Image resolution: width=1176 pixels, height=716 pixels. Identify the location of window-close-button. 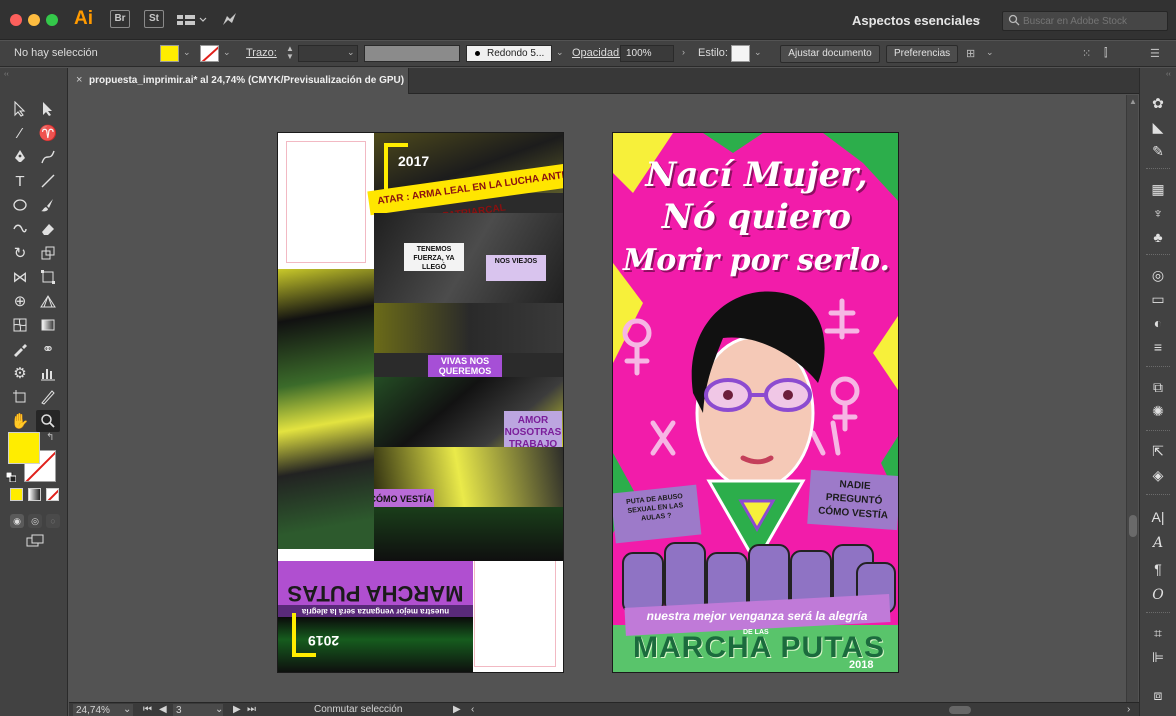
(16, 20).